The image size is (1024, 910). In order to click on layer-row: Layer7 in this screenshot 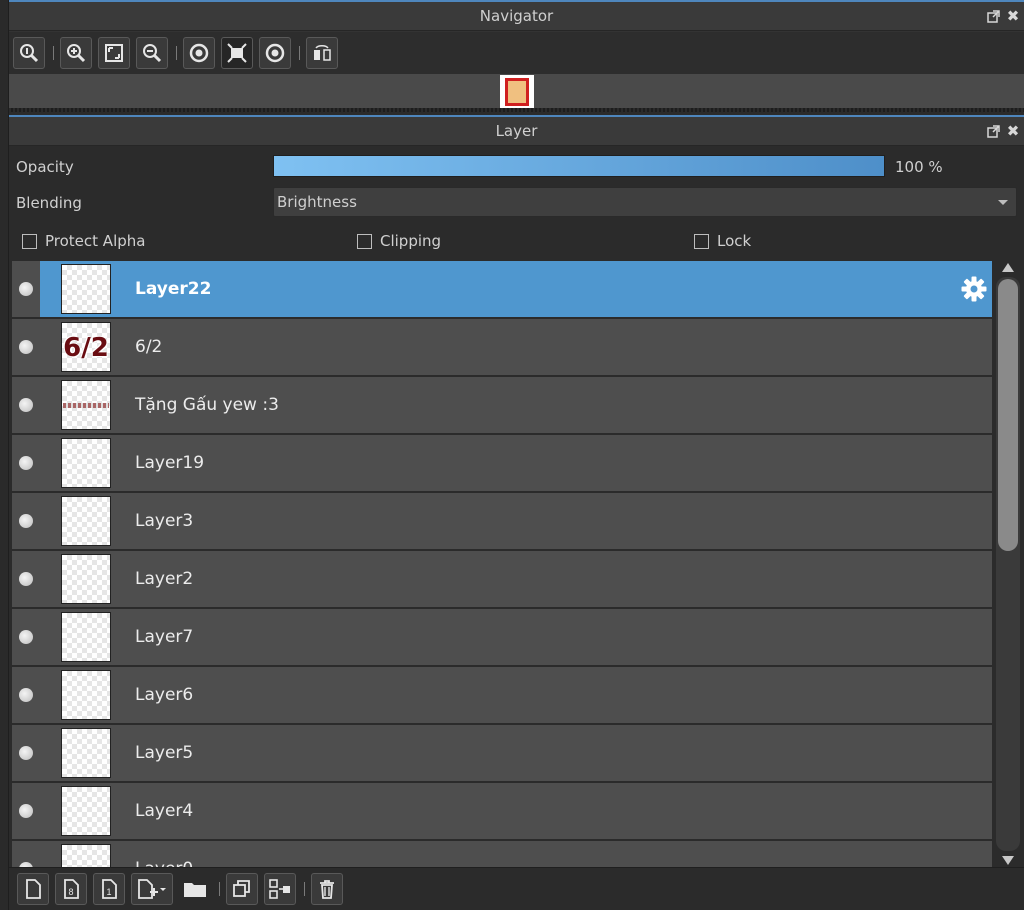, I will do `click(502, 638)`.